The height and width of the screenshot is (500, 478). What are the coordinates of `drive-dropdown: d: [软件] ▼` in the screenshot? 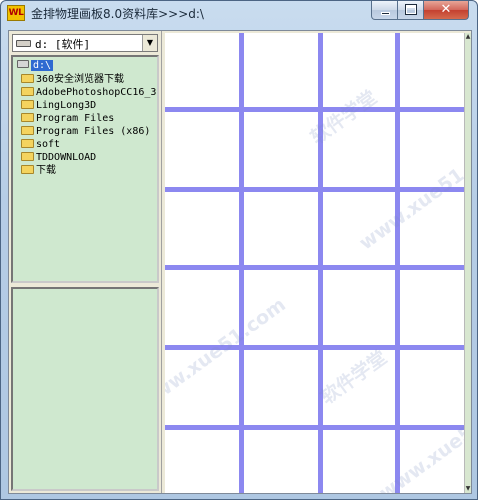 It's located at (85, 43).